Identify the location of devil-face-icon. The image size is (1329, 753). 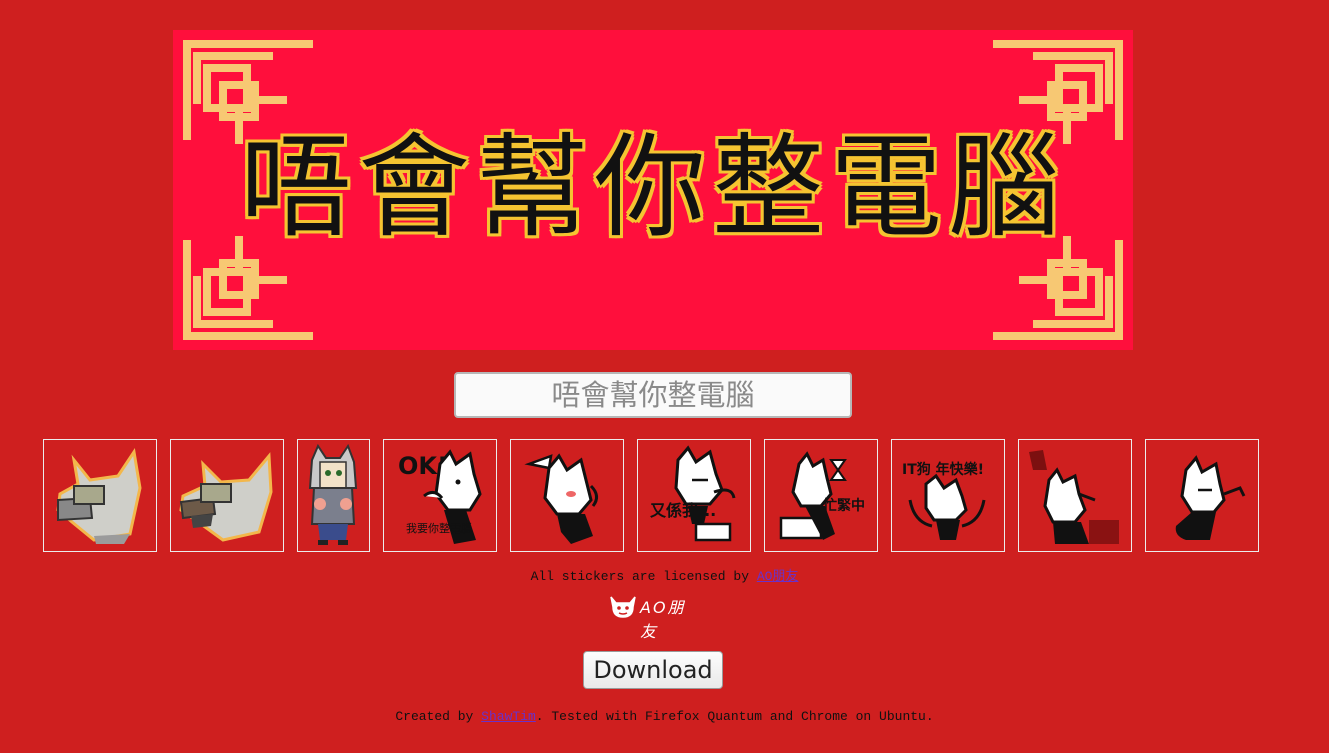
(623, 607).